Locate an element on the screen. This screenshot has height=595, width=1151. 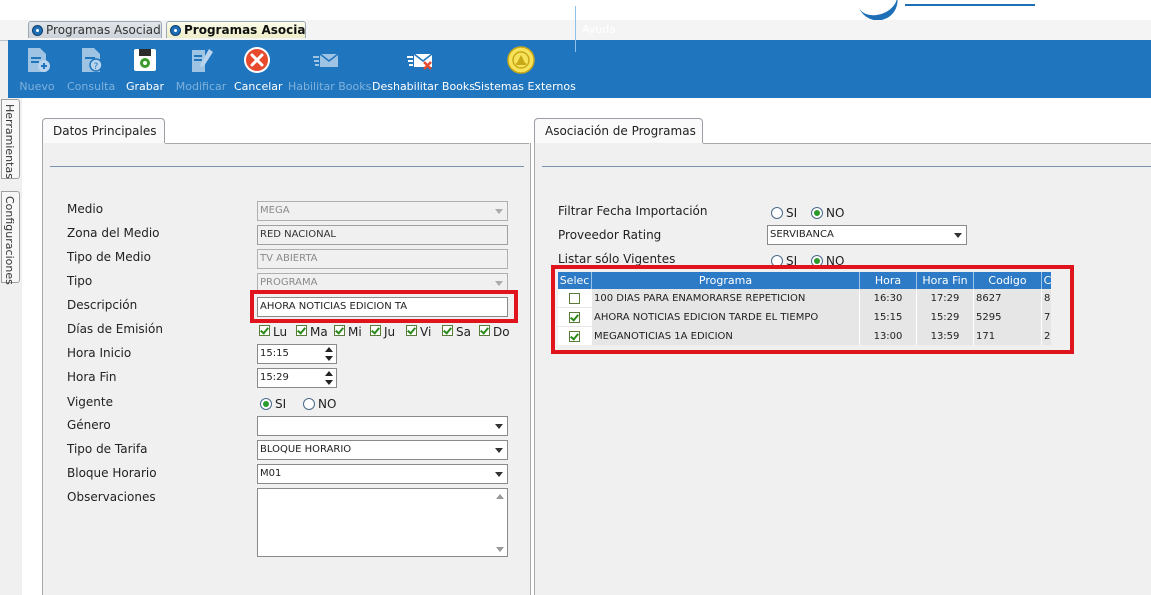
day-label: Lu is located at coordinates (280, 332).